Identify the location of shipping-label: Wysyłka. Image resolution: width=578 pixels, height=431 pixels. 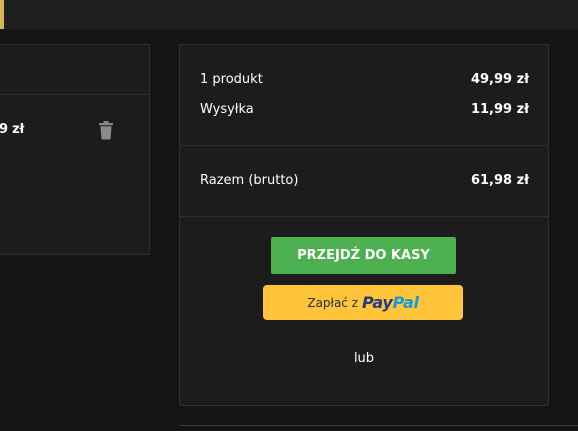
(227, 109).